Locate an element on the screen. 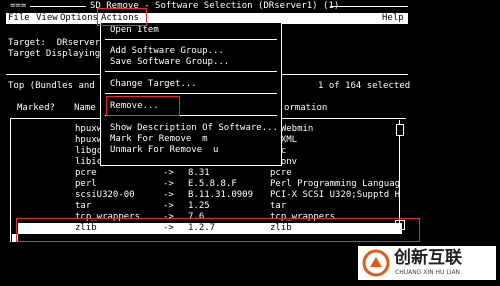 This screenshot has height=286, width=500. row-name: libgc is located at coordinates (89, 151).